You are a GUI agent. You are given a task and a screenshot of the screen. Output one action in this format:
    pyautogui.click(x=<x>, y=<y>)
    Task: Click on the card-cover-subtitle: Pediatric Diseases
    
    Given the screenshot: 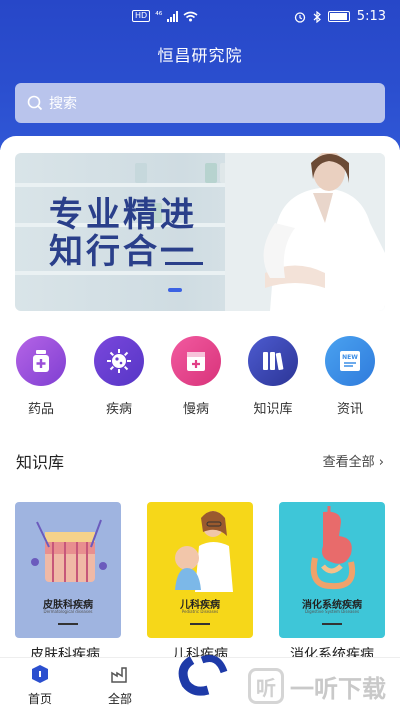 What is the action you would take?
    pyautogui.click(x=200, y=611)
    